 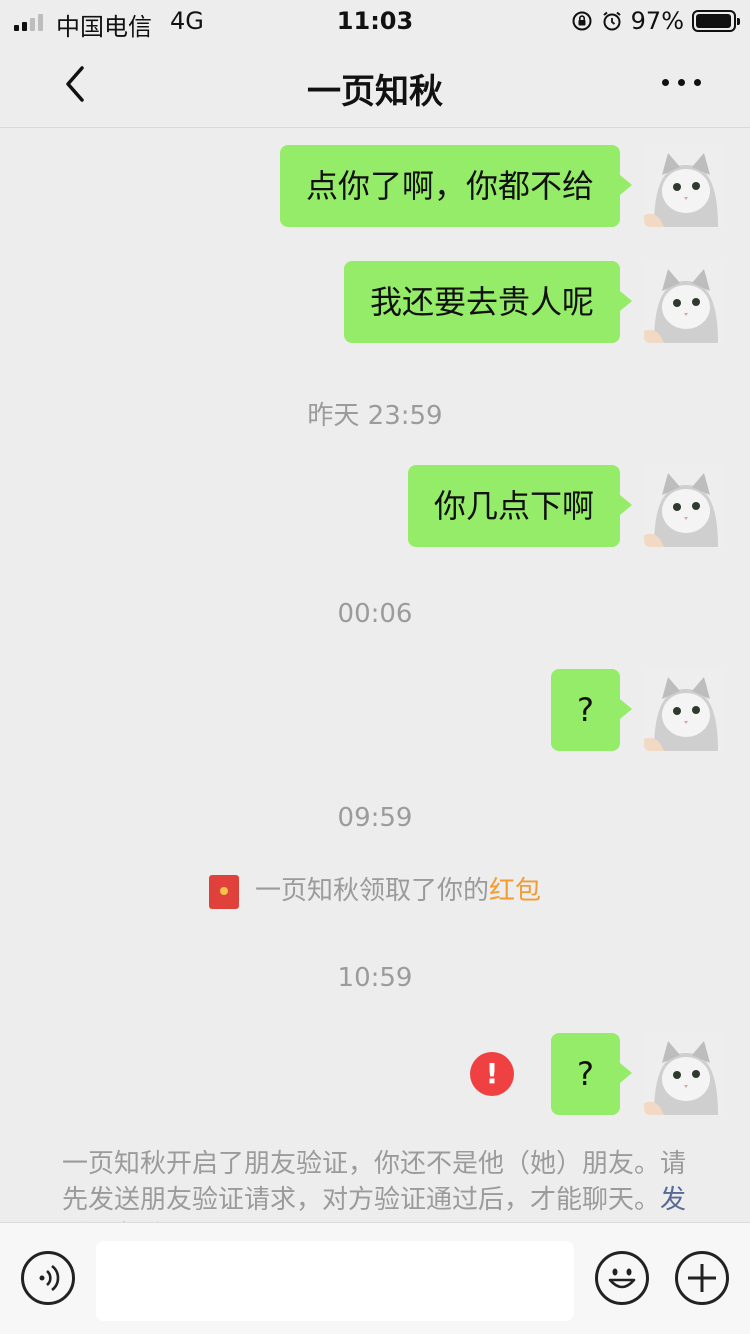 I want to click on emoji-icon, so click(x=622, y=1278).